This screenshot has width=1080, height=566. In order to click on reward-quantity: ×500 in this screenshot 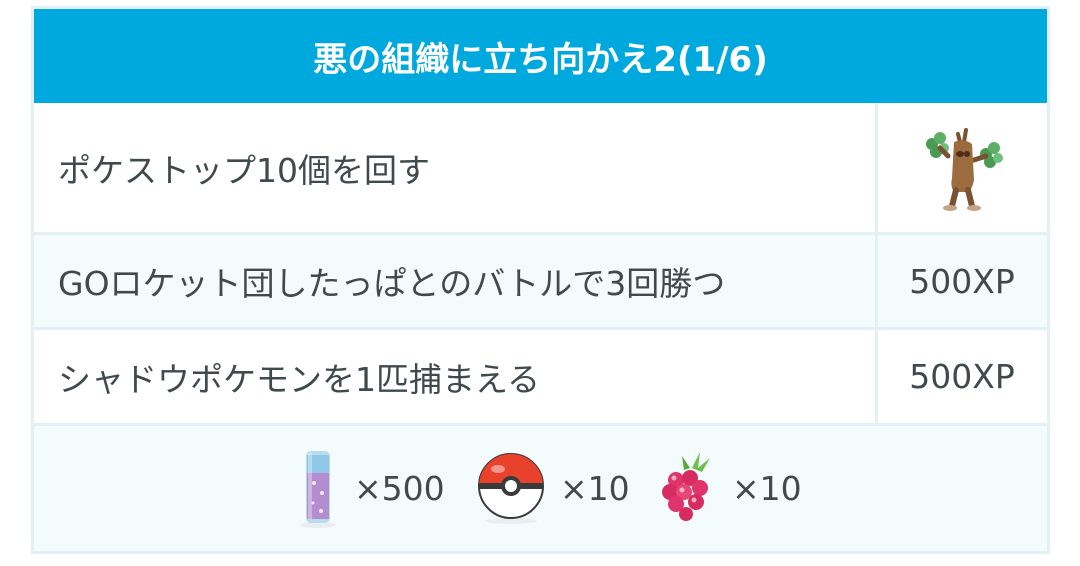, I will do `click(399, 488)`.